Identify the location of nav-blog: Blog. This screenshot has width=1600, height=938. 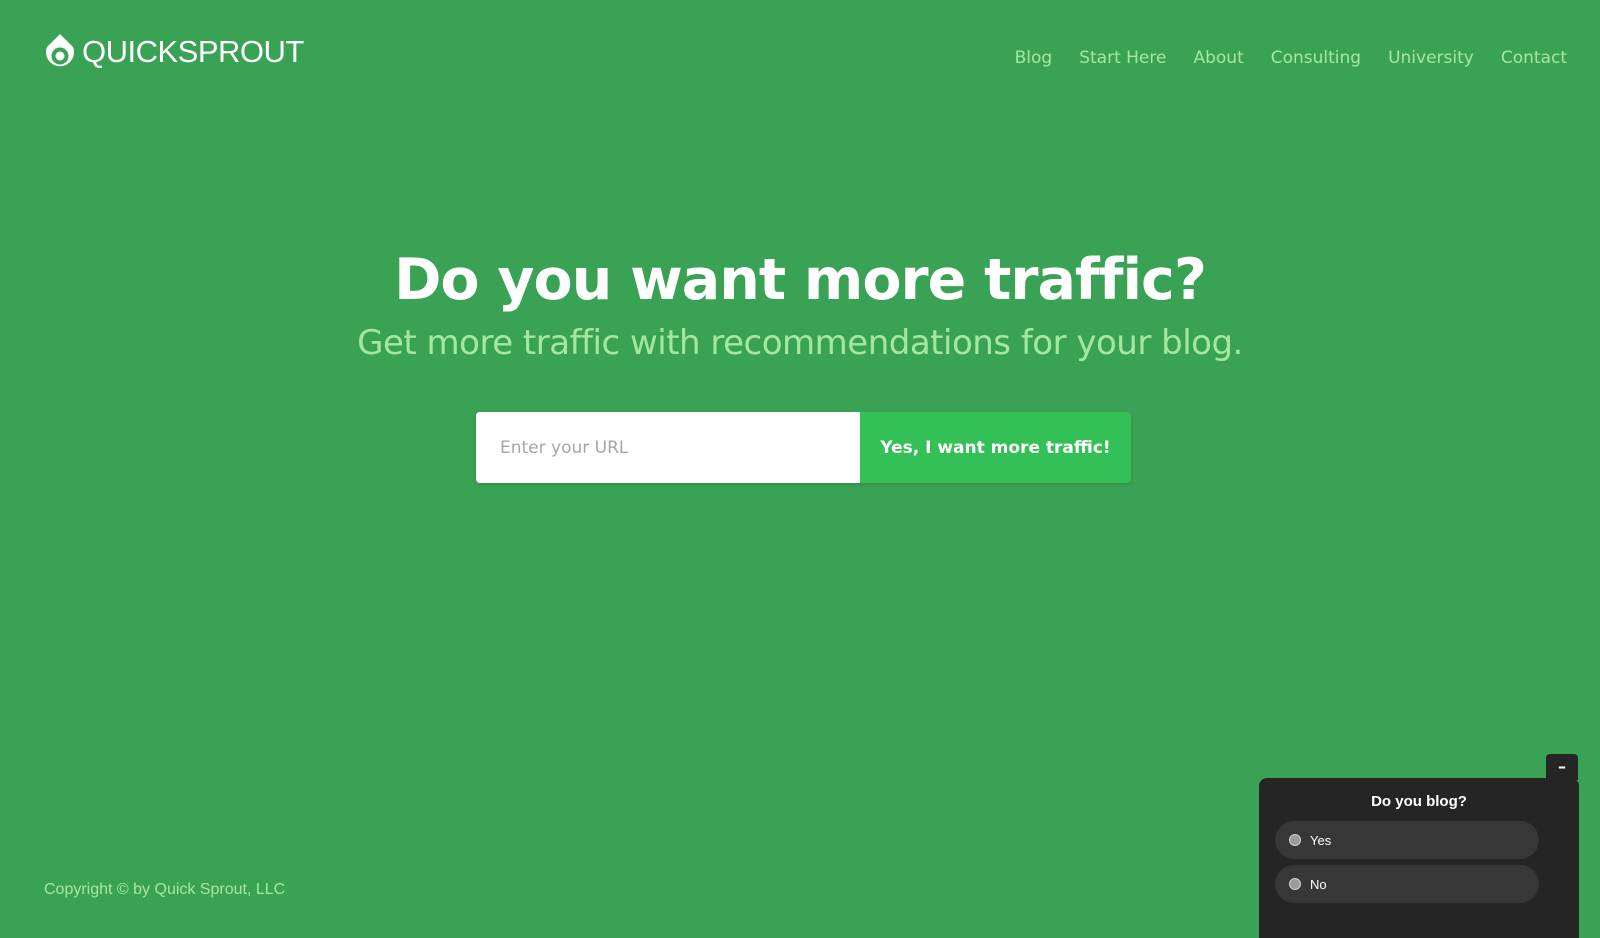
(1034, 58).